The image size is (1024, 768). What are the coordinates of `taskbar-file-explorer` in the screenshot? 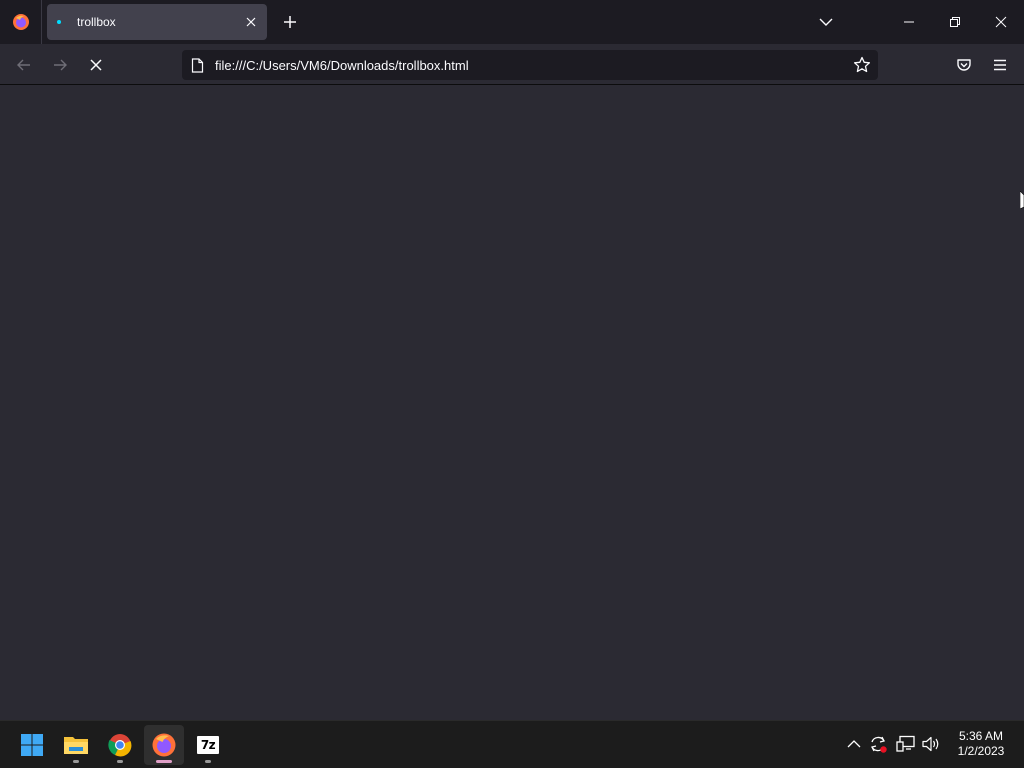 It's located at (76, 745).